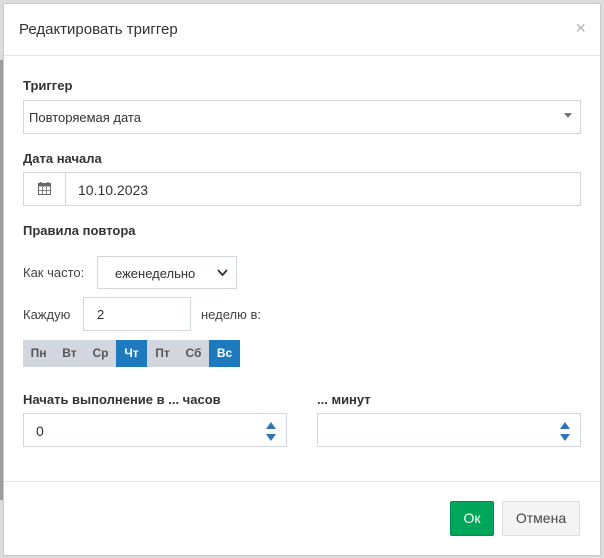 This screenshot has height=558, width=604. What do you see at coordinates (162, 353) in the screenshot?
I see `day-toggle-fri: Пт` at bounding box center [162, 353].